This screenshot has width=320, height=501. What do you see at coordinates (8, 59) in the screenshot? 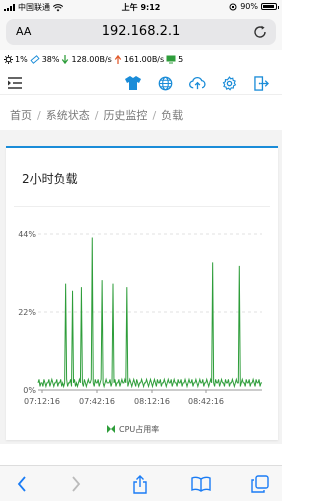
I see `cpu-icon` at bounding box center [8, 59].